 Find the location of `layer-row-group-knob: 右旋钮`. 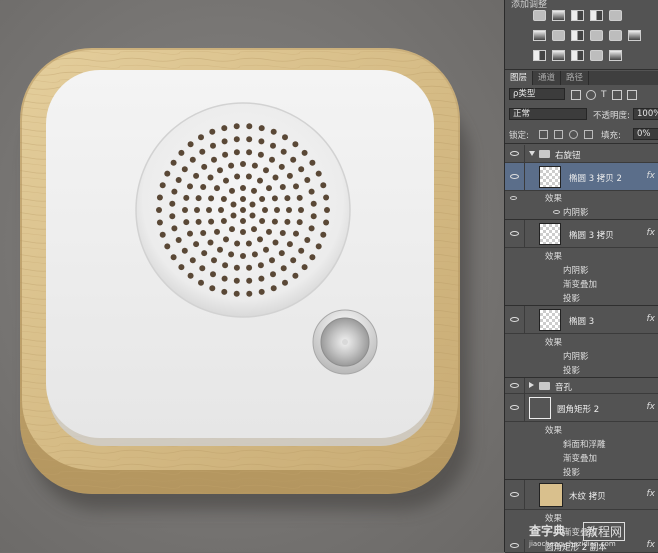

layer-row-group-knob: 右旋钮 is located at coordinates (581, 154).